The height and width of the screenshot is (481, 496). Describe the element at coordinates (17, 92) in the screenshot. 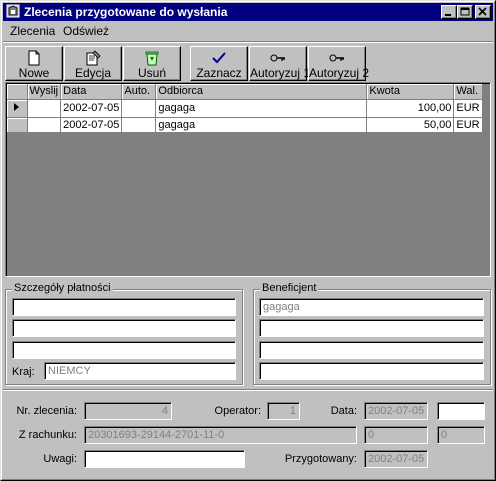

I see `header-indicator-cell` at that location.